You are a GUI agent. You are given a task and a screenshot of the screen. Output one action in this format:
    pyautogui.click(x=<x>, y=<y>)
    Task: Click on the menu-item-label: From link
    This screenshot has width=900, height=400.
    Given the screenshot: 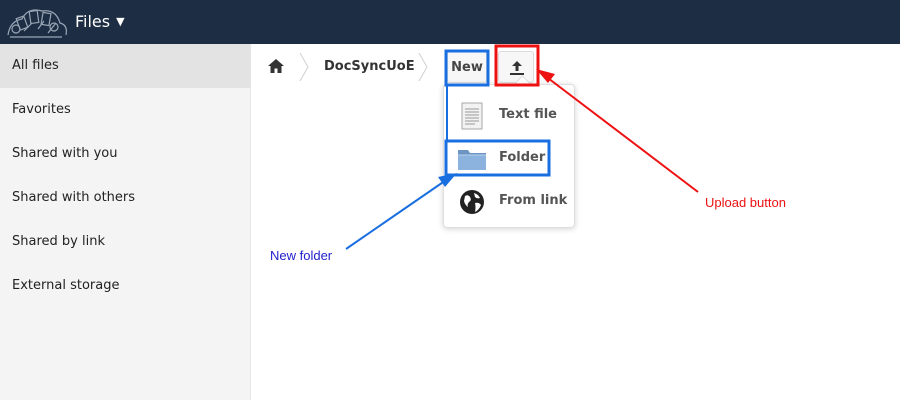 What is the action you would take?
    pyautogui.click(x=533, y=200)
    